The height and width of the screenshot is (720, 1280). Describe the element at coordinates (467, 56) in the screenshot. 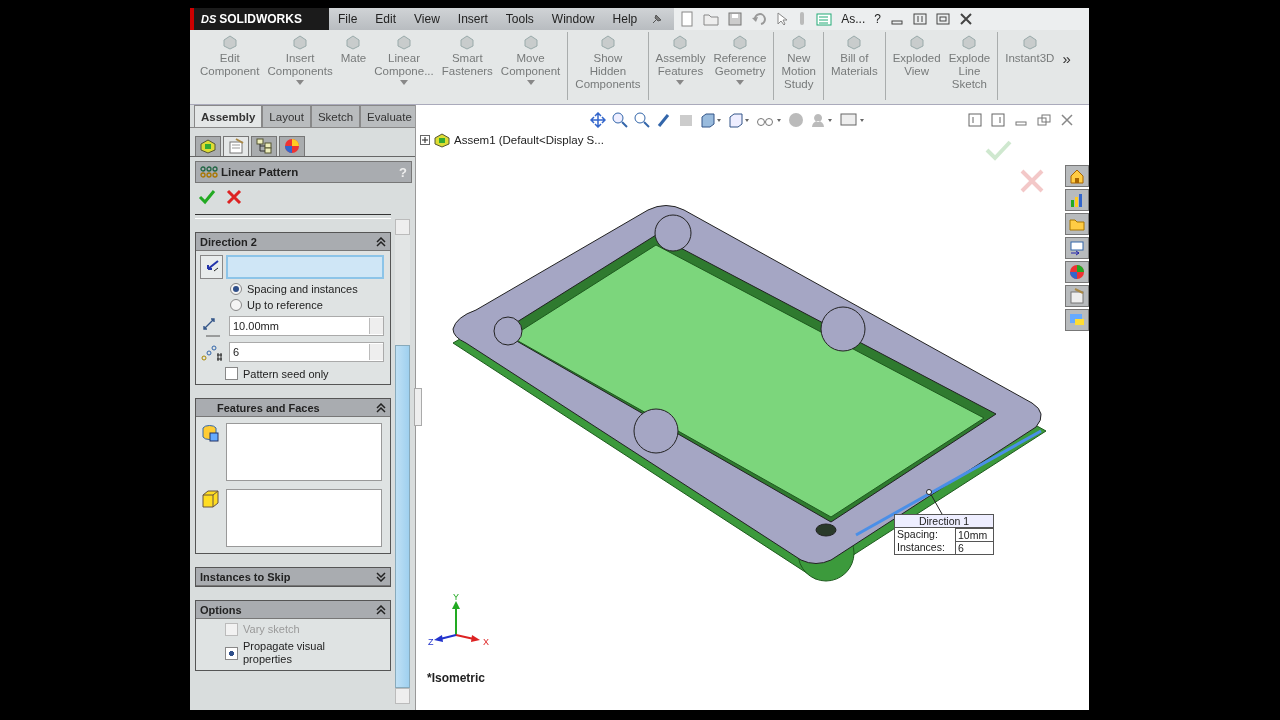

I see `ribbon-button: Smart Fasteners` at that location.